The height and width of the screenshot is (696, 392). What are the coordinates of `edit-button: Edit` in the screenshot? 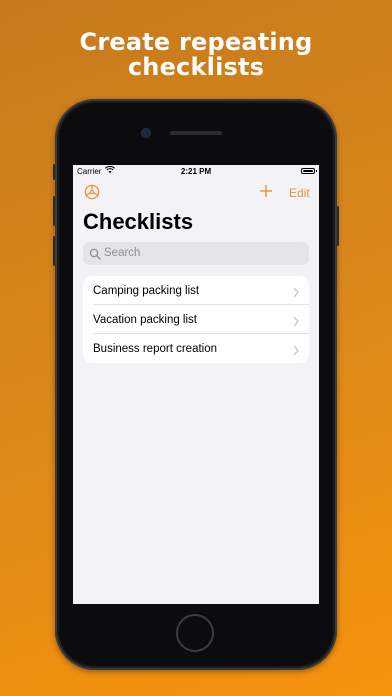 It's located at (299, 193).